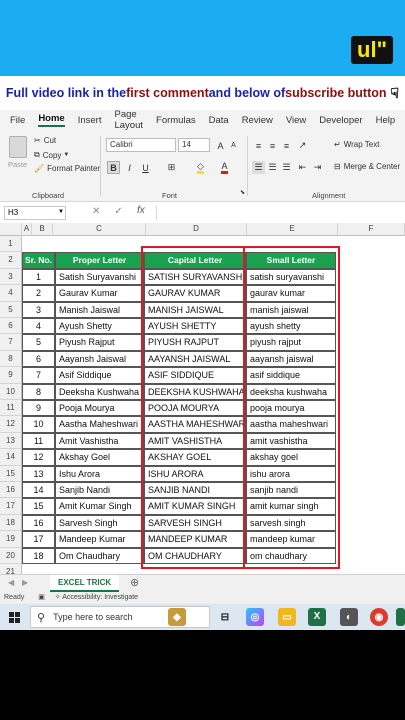 This screenshot has height=720, width=405. I want to click on cell-small-letter: satish suryavanshi, so click(291, 277).